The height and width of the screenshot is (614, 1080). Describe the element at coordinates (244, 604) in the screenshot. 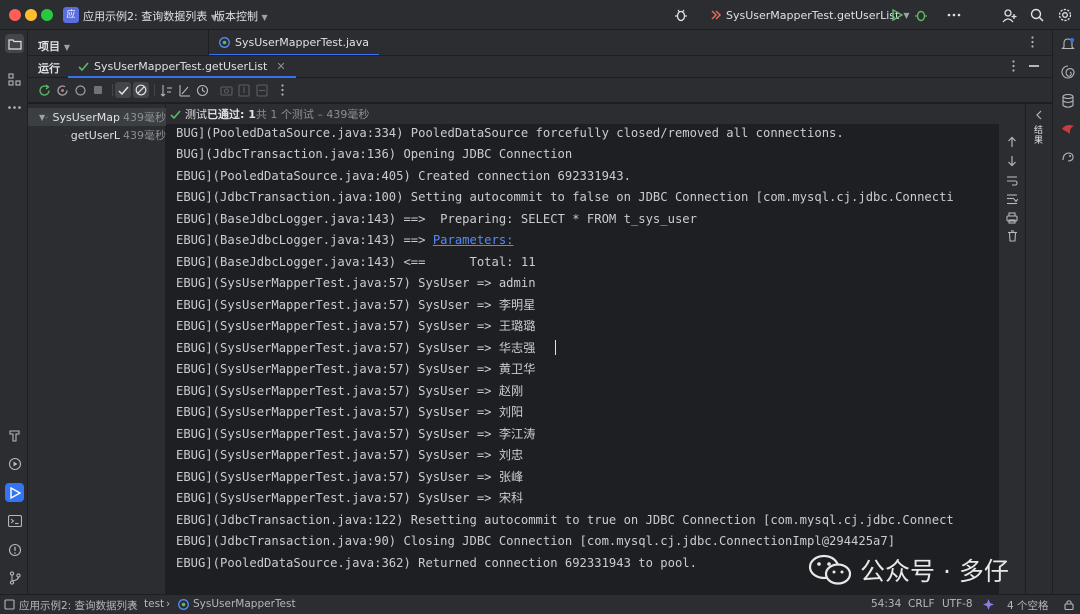

I see `breadcrumb-class: SysUserMapperTest` at that location.